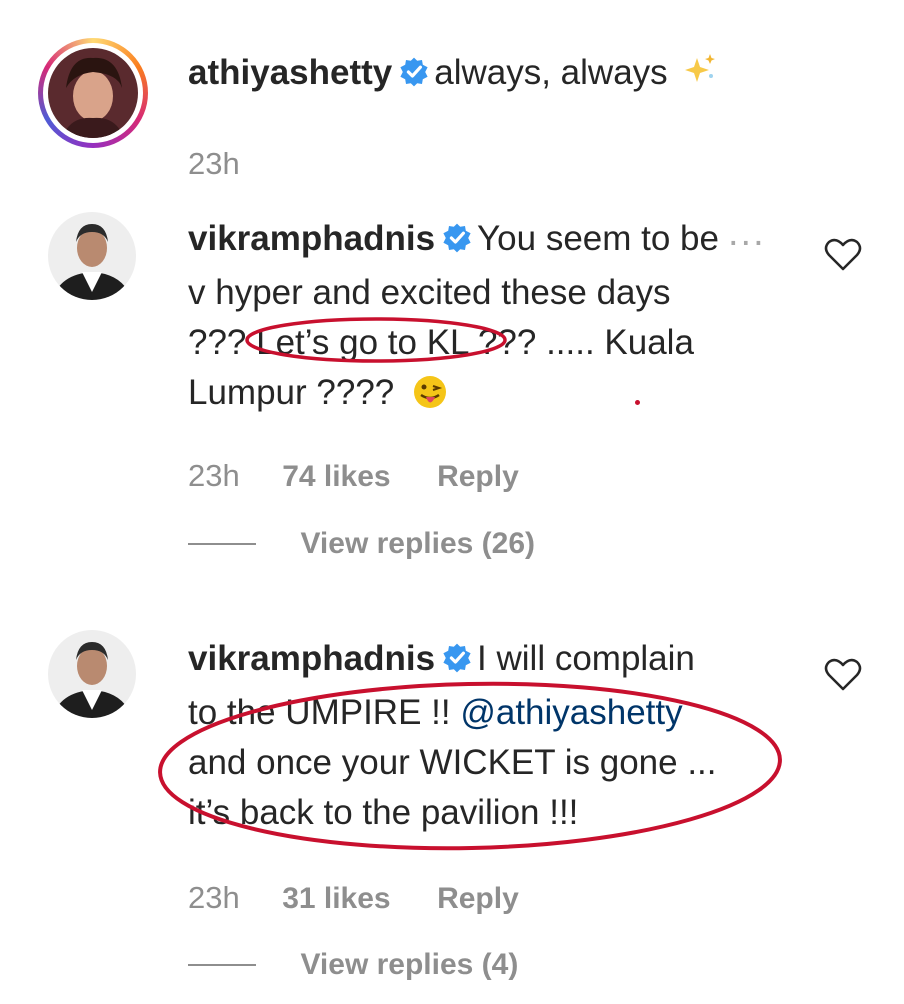 The height and width of the screenshot is (1004, 904). I want to click on annotation-oval-large, so click(470, 766).